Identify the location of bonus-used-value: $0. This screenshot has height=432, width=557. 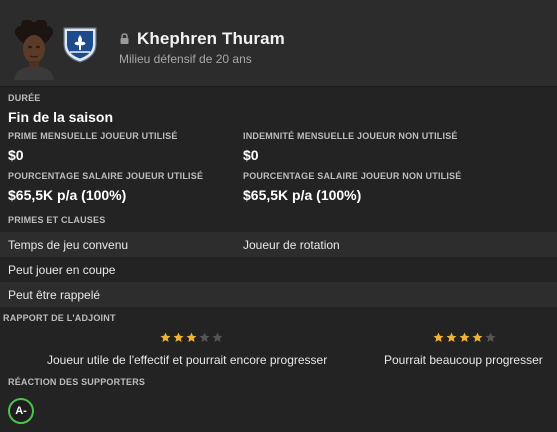
(16, 155).